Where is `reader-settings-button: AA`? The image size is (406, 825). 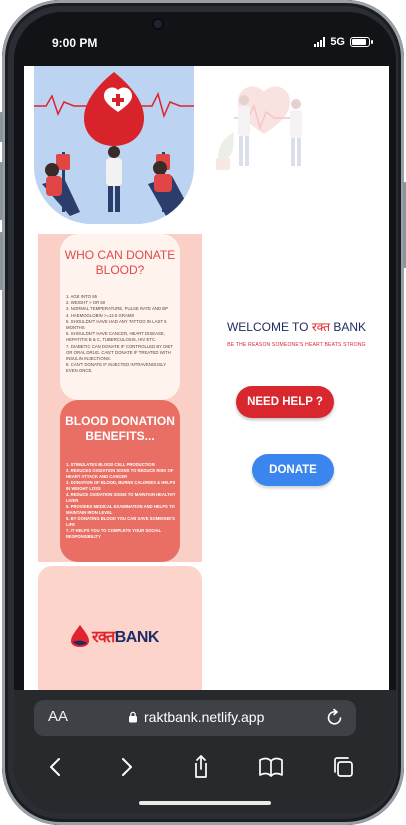
reader-settings-button: AA is located at coordinates (58, 716).